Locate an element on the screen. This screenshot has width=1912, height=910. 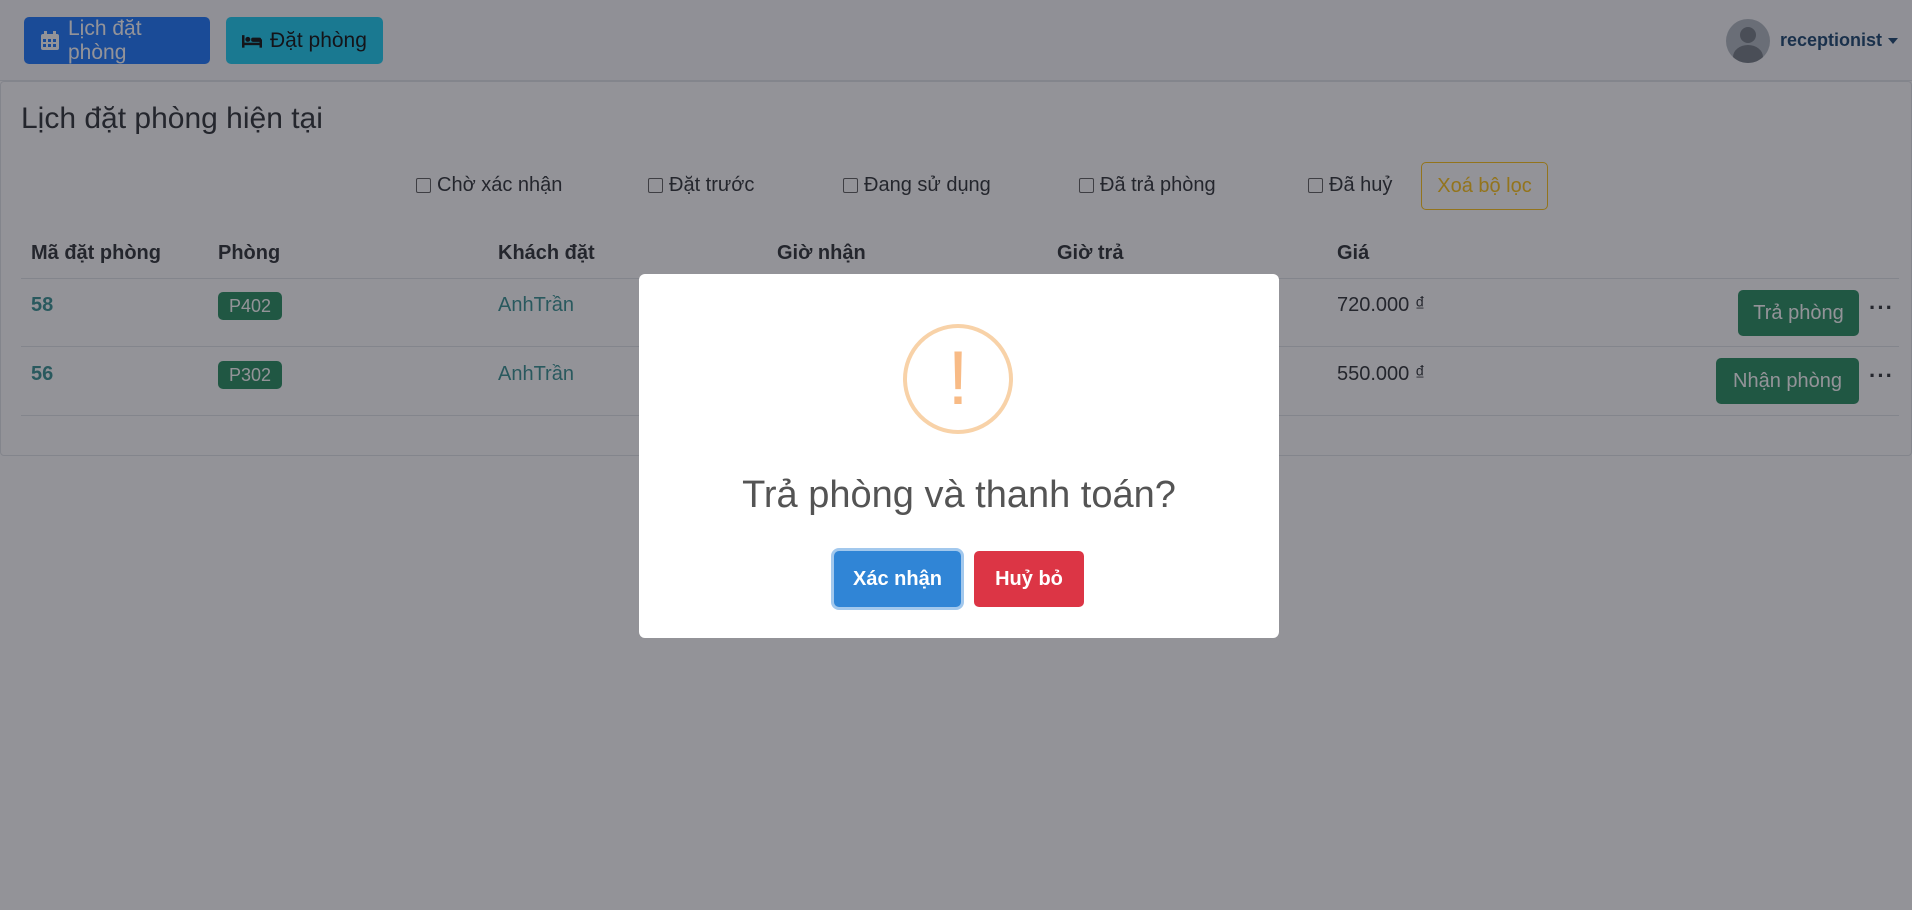
dialog-title: Trả phòng và thanh toán? is located at coordinates (959, 495).